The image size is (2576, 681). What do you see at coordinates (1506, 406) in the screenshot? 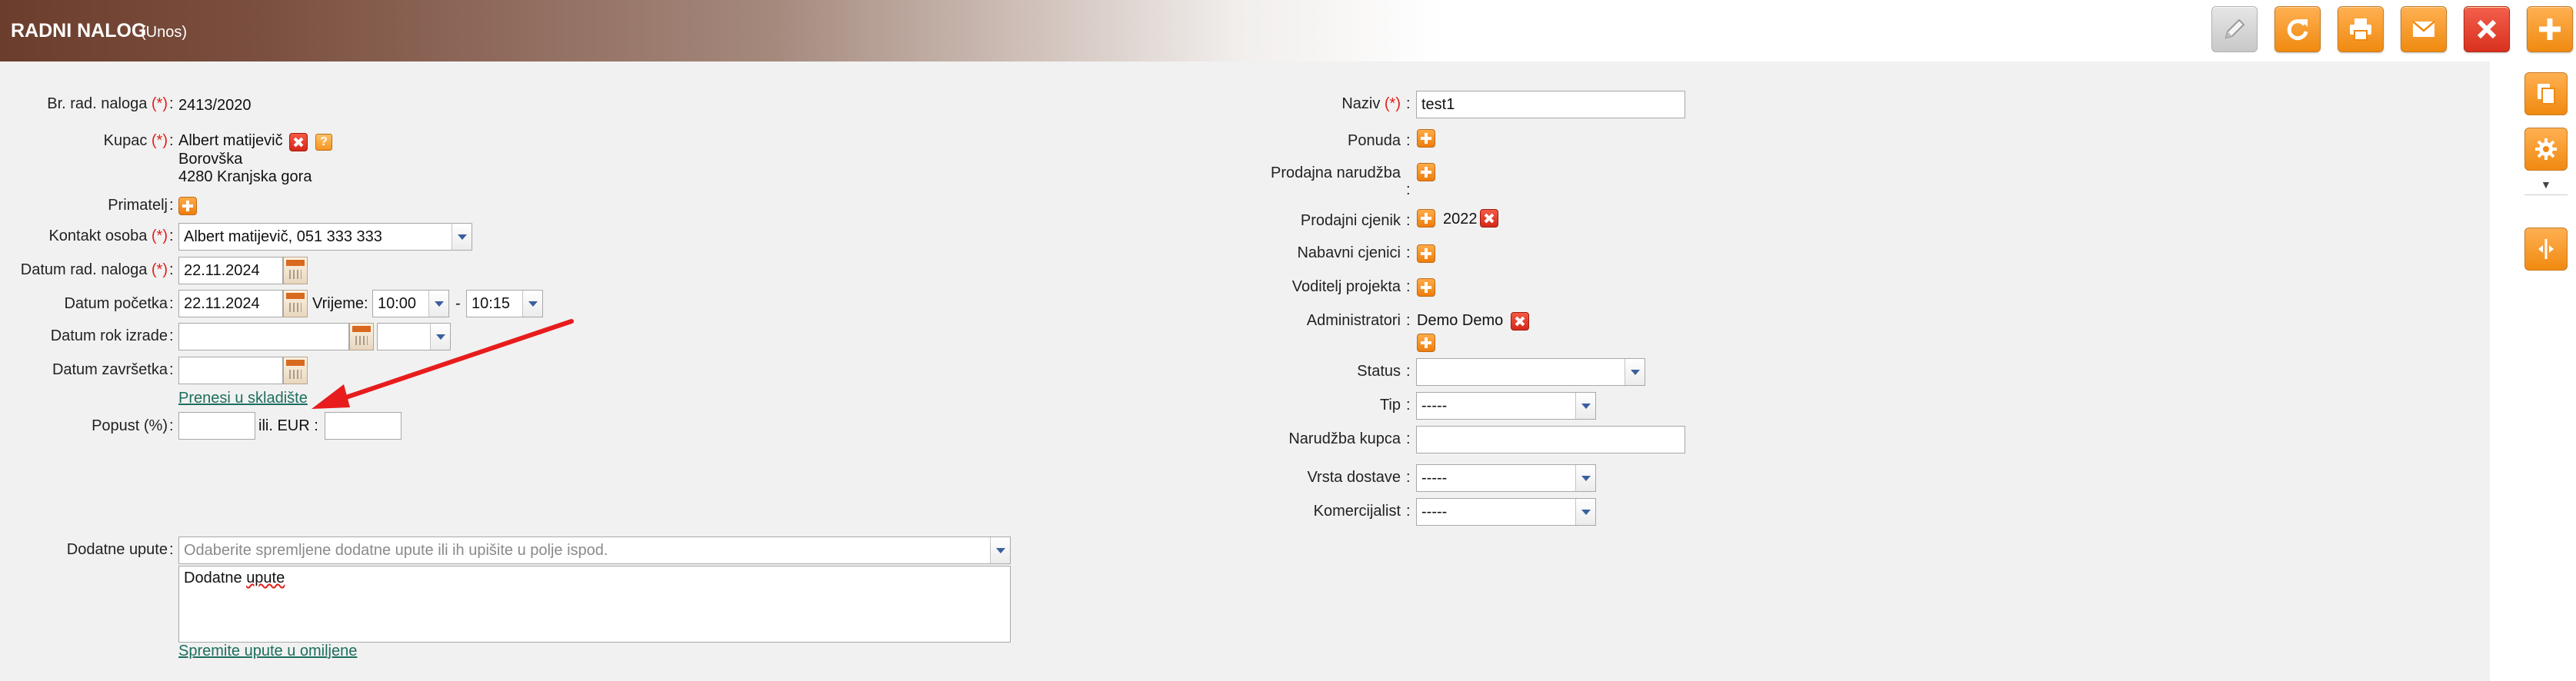
I see `type-select: -----` at bounding box center [1506, 406].